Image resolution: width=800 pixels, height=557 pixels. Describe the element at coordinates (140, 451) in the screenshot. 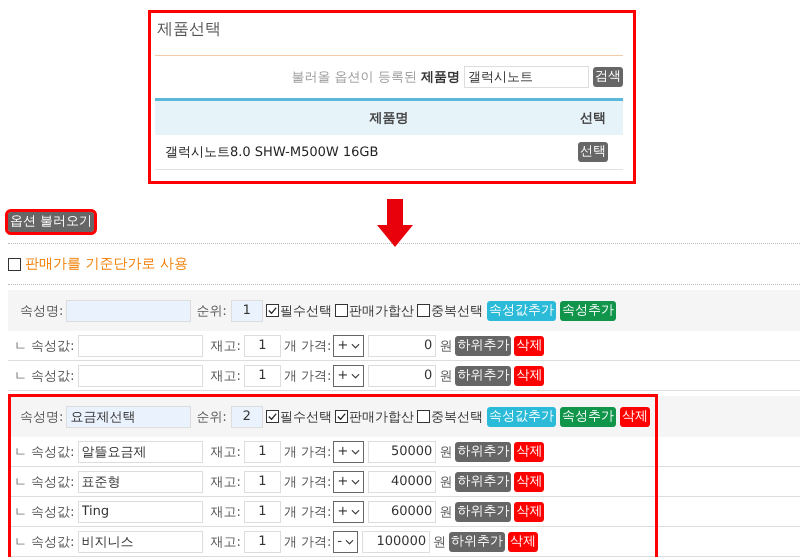

I see `attribute-value-field: 알뜰요금제` at that location.